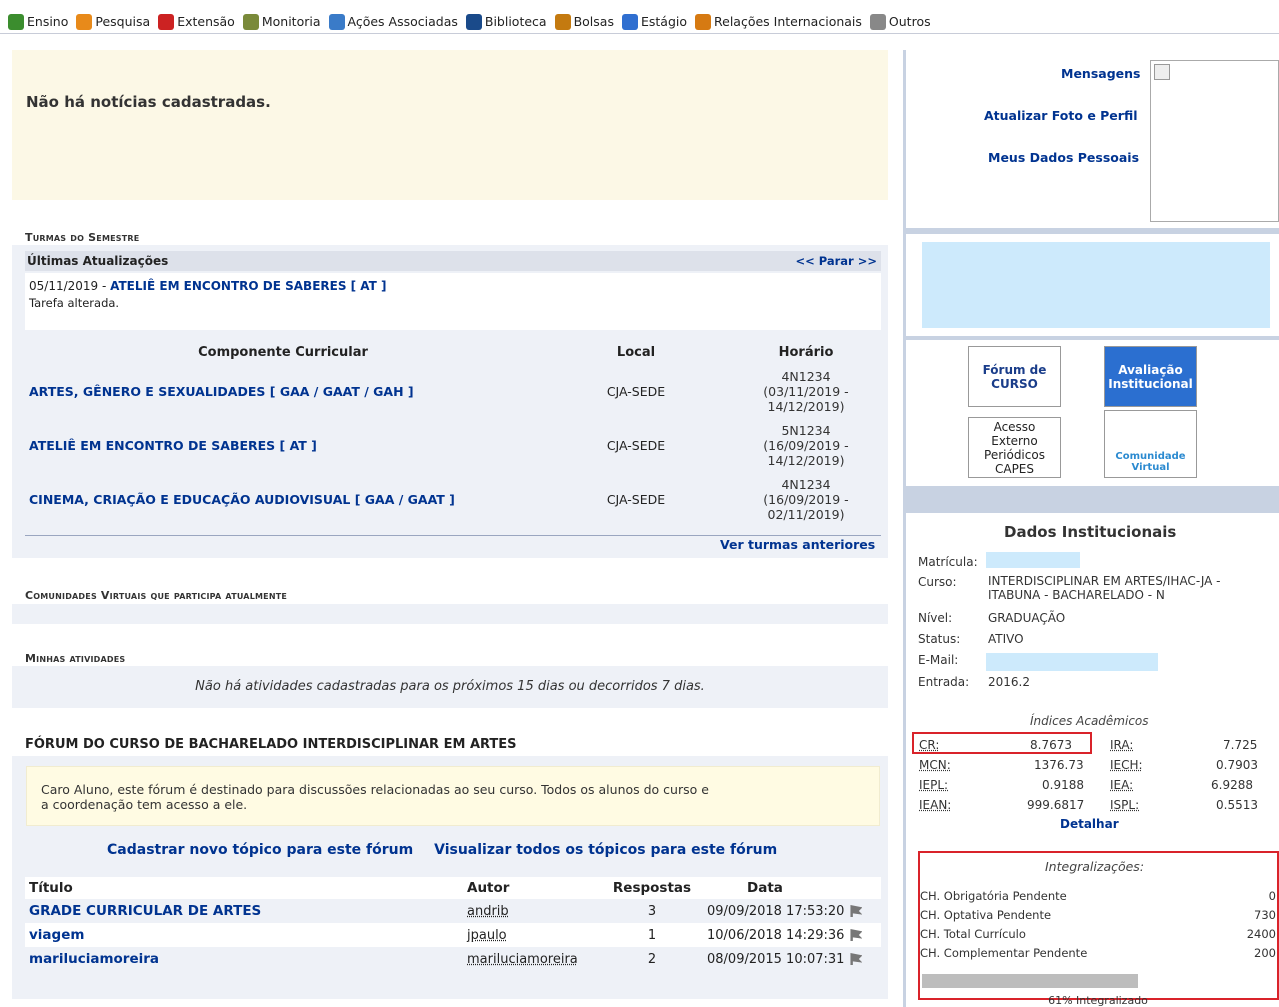 Image resolution: width=1279 pixels, height=1007 pixels. Describe the element at coordinates (806, 391) in the screenshot. I see `turma-horario: 4N1234 (03/11/2019 -14/12/2019)` at that location.